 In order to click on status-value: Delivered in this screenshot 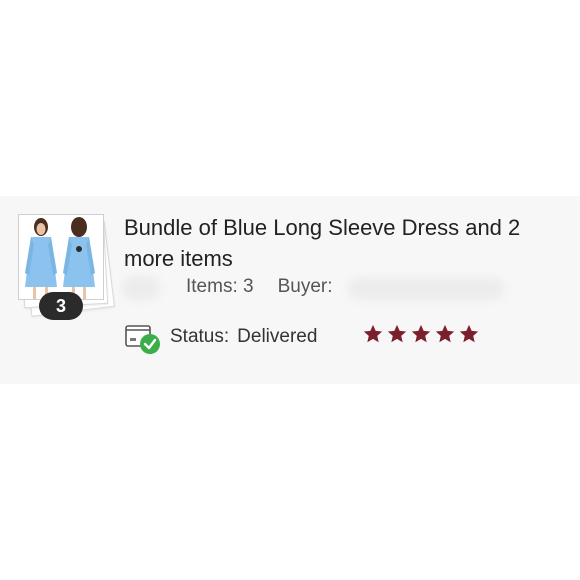, I will do `click(277, 336)`.